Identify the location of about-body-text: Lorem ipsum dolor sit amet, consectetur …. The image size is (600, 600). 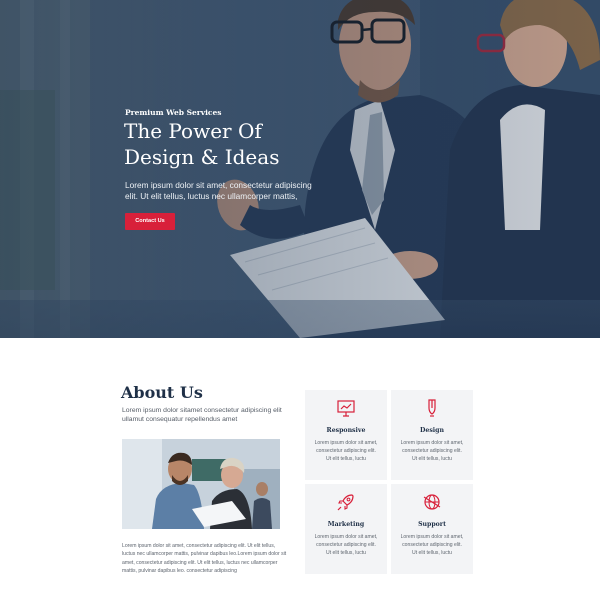
(204, 559).